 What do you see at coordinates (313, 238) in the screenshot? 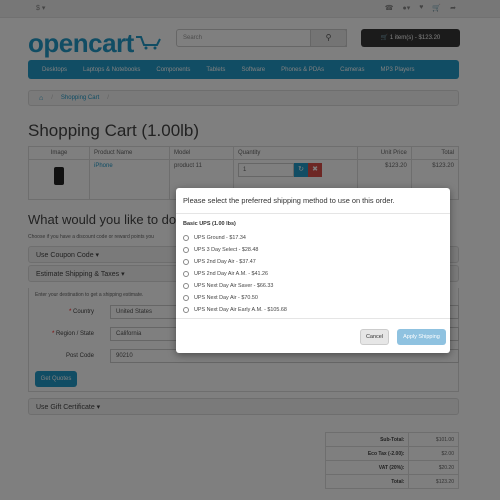
I see `shipping-option: UPS Ground - $17.34` at bounding box center [313, 238].